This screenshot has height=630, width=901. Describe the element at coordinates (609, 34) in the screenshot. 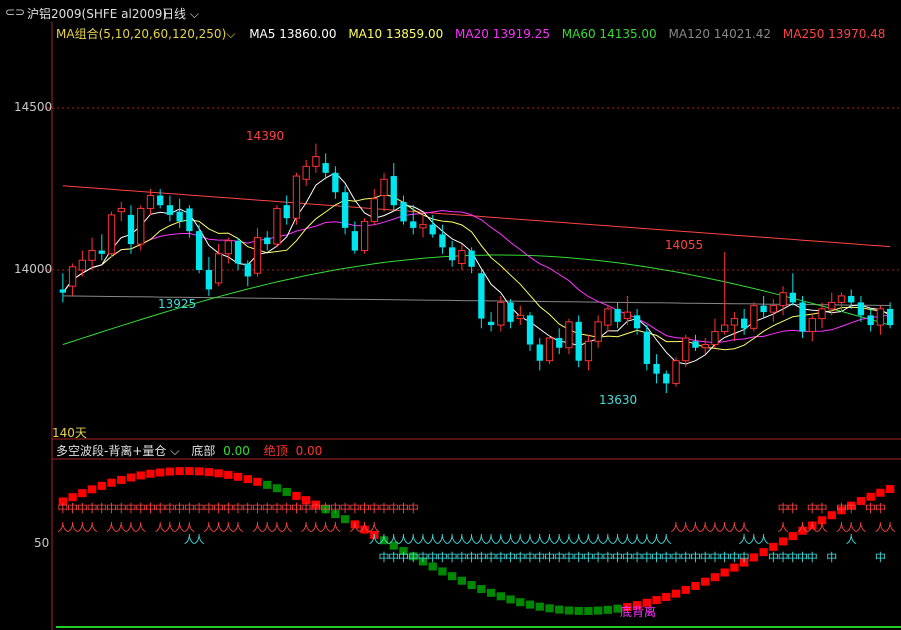

I see `ma60-value: MA60 14135.00` at that location.